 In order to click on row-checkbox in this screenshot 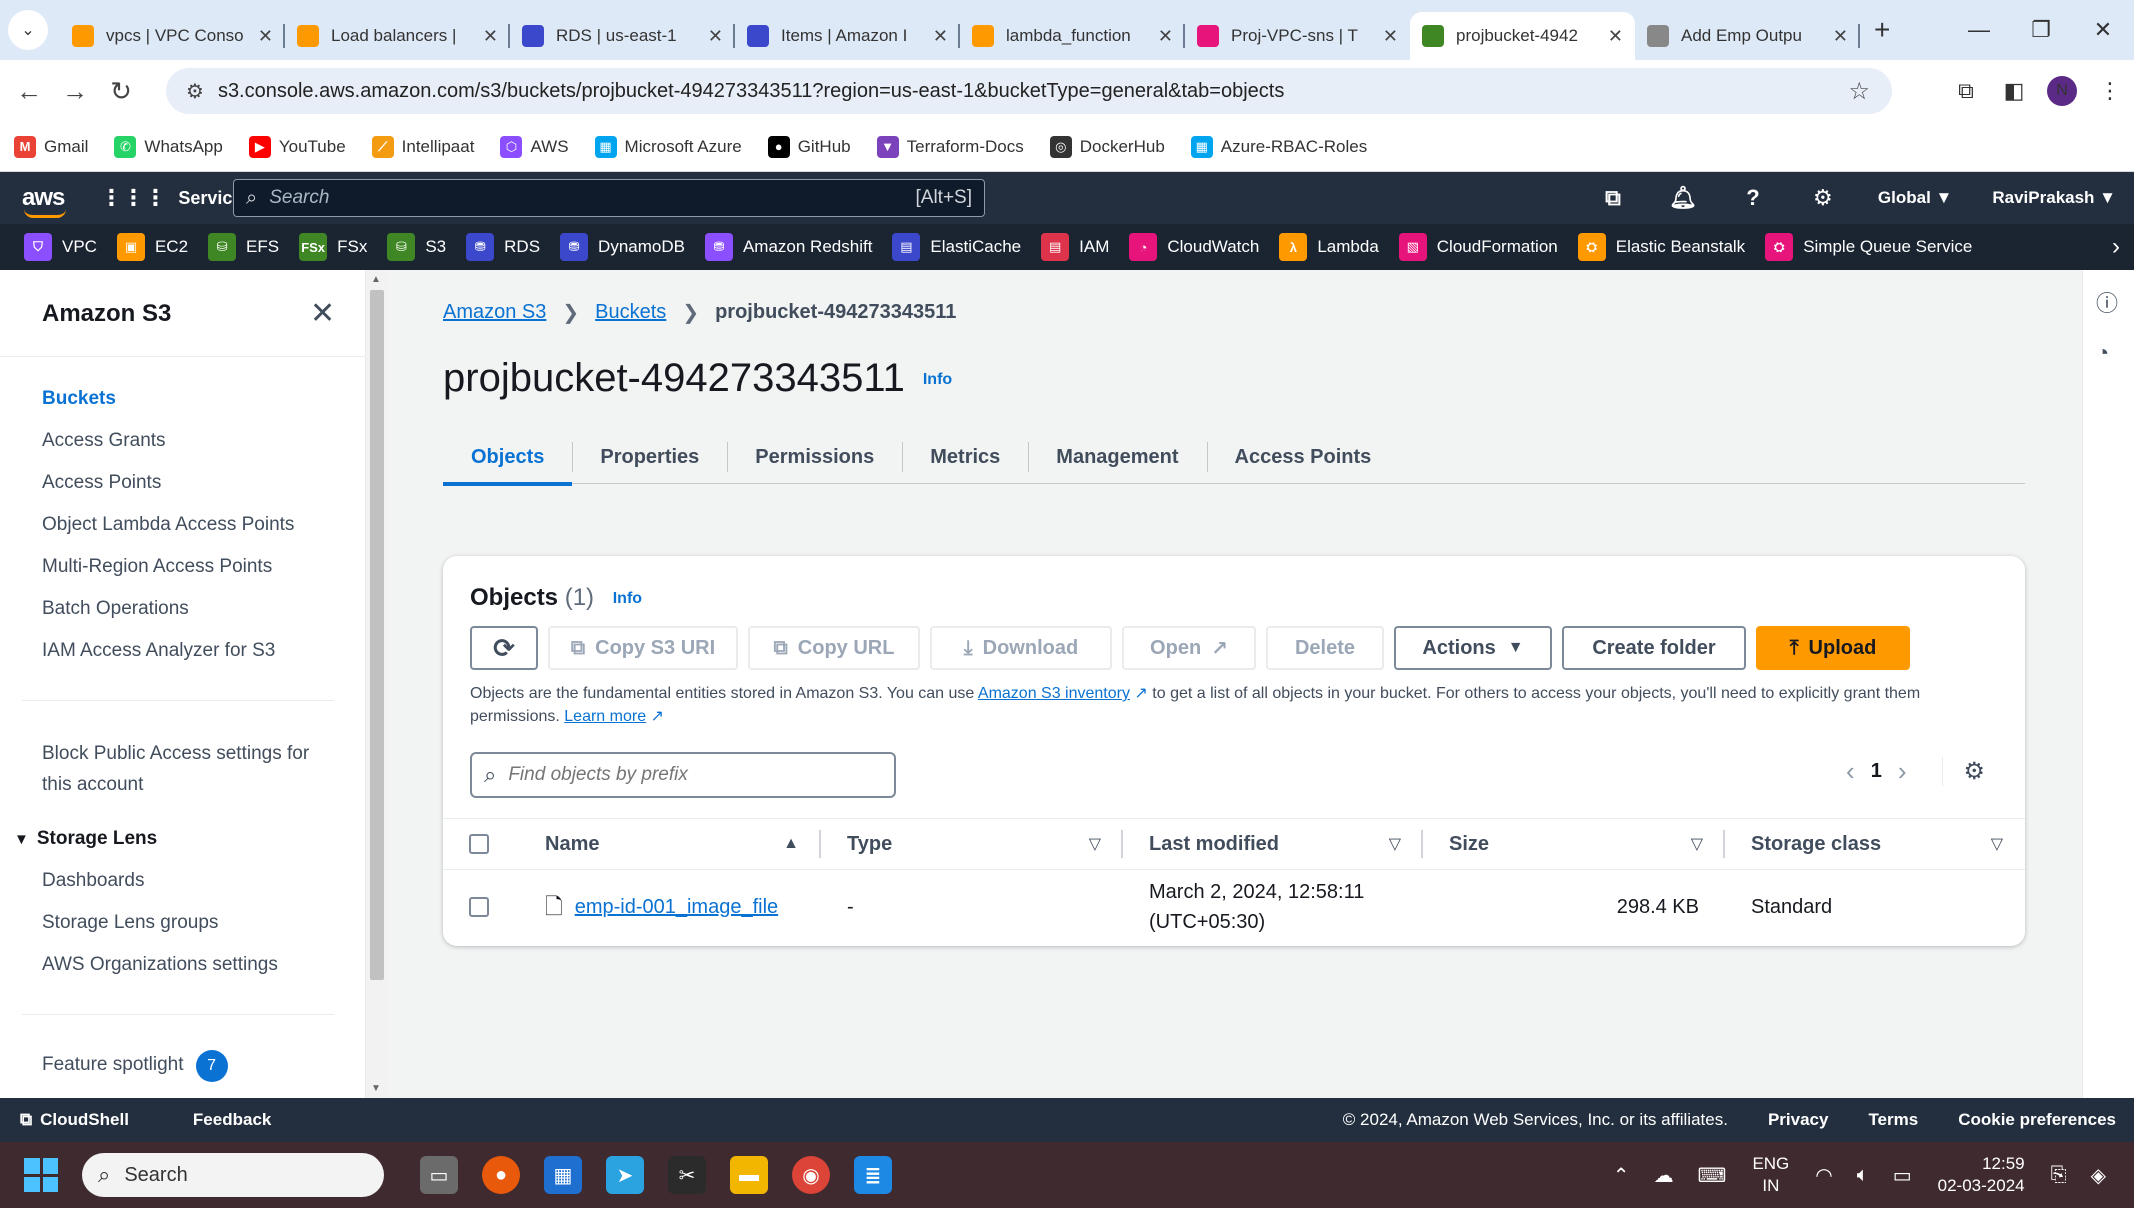, I will do `click(479, 907)`.